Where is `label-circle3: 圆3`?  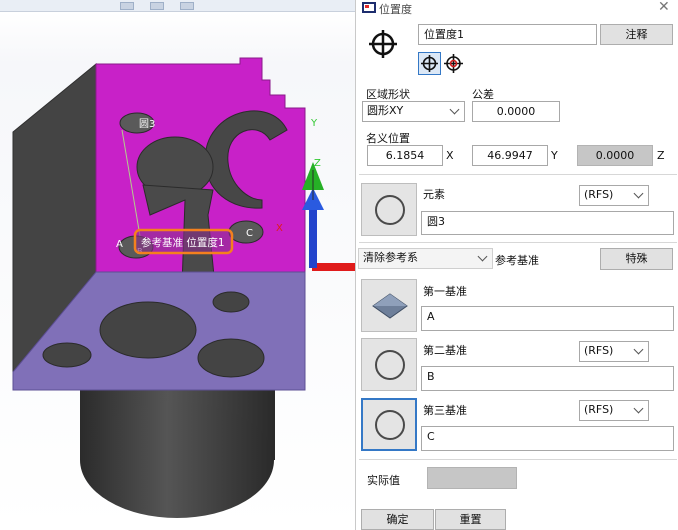
label-circle3: 圆3 is located at coordinates (147, 124).